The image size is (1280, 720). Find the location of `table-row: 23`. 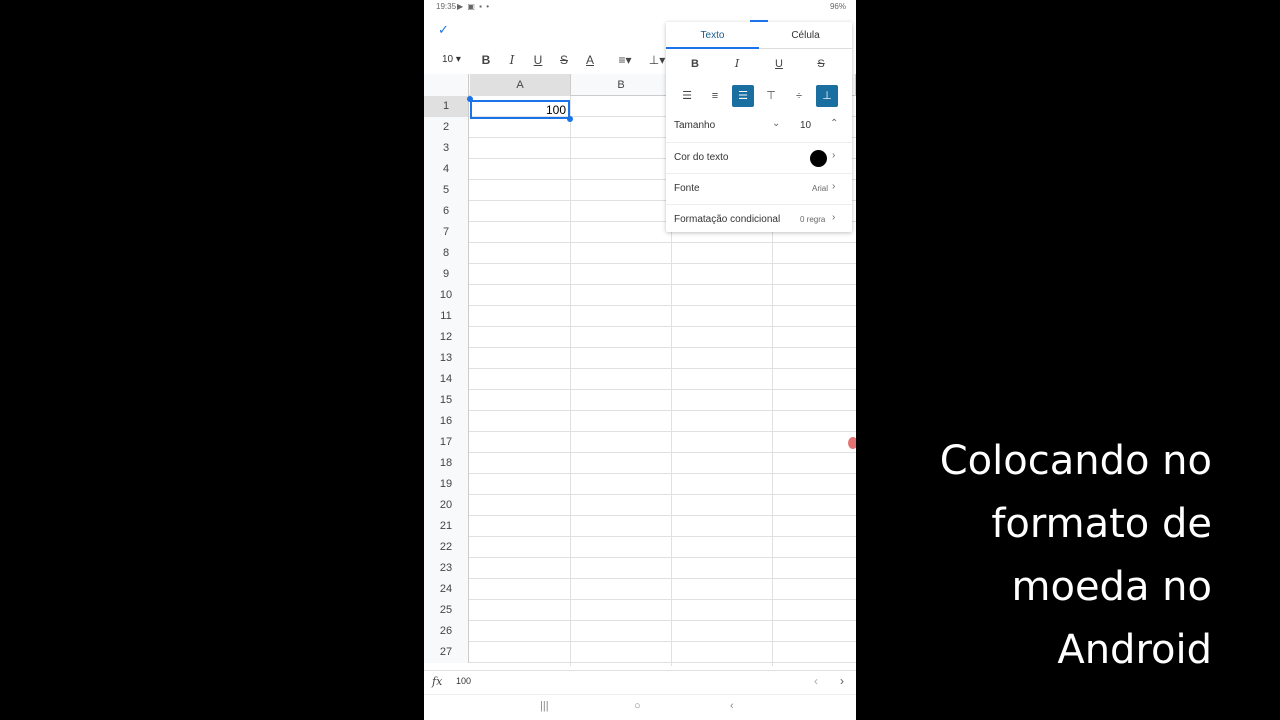

table-row: 23 is located at coordinates (640, 568).